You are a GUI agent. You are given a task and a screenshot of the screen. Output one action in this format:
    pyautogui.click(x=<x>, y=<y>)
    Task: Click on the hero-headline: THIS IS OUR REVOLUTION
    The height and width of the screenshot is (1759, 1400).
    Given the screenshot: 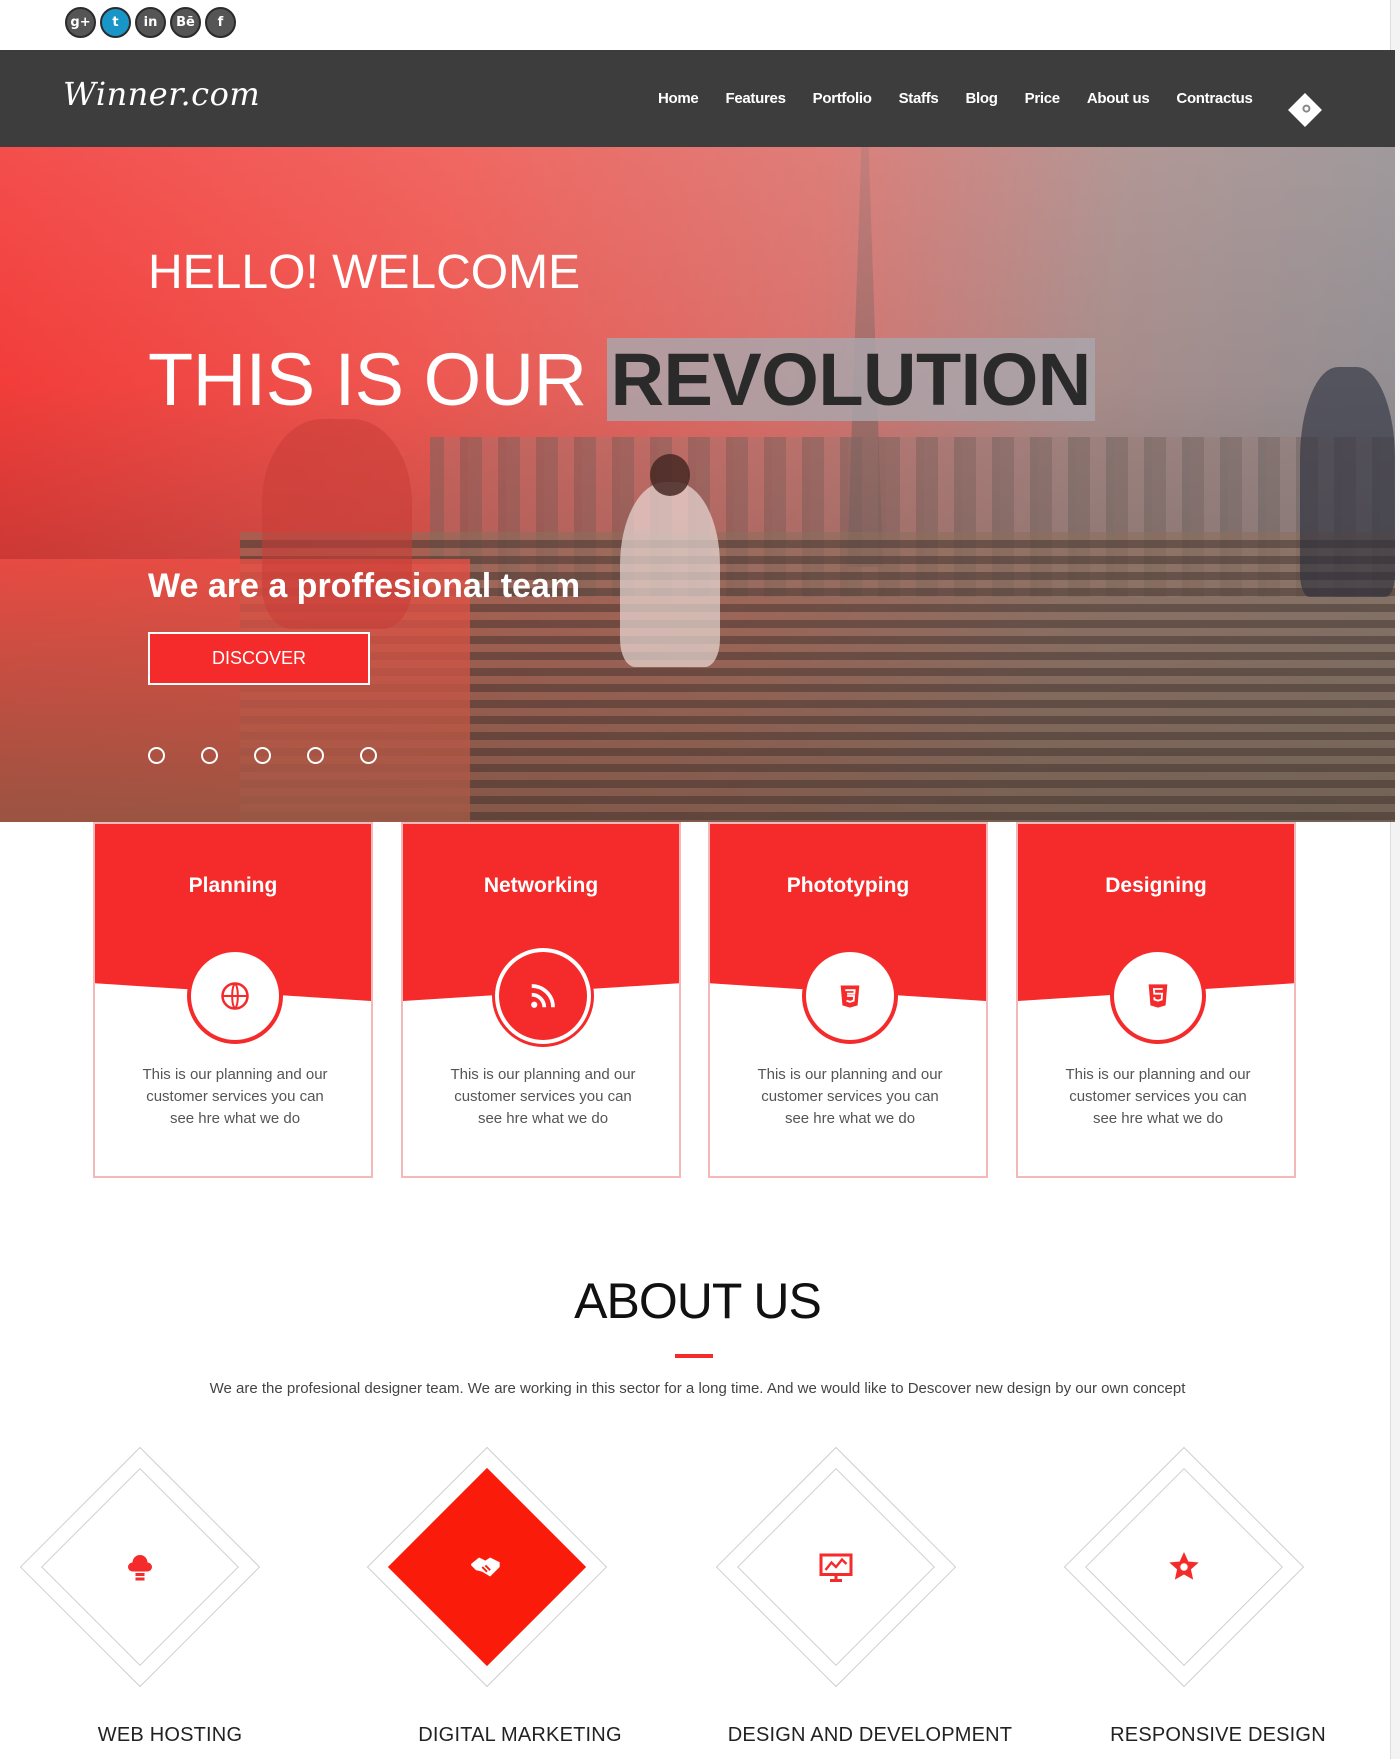 What is the action you would take?
    pyautogui.click(x=621, y=379)
    